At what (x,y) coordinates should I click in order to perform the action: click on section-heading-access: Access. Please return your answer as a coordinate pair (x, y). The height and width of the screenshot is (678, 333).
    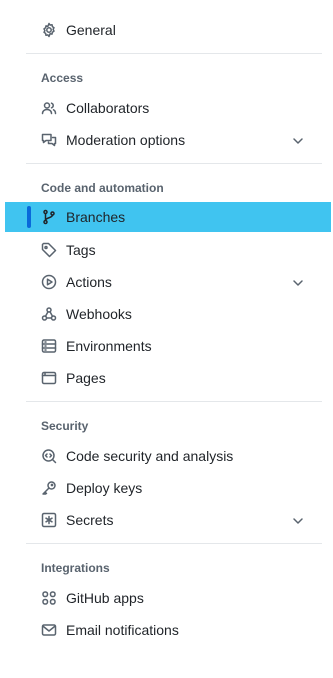
    Looking at the image, I should click on (62, 78).